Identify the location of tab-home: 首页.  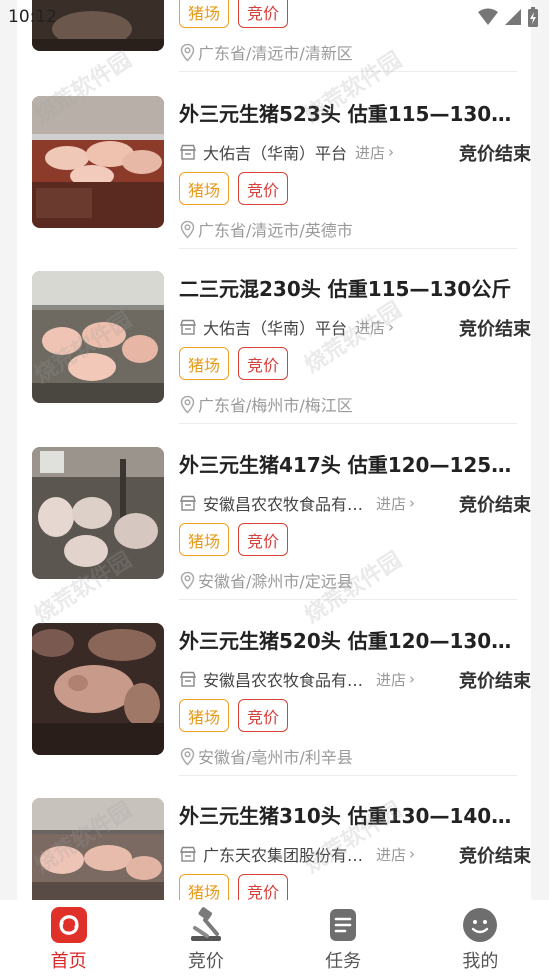
(68, 938).